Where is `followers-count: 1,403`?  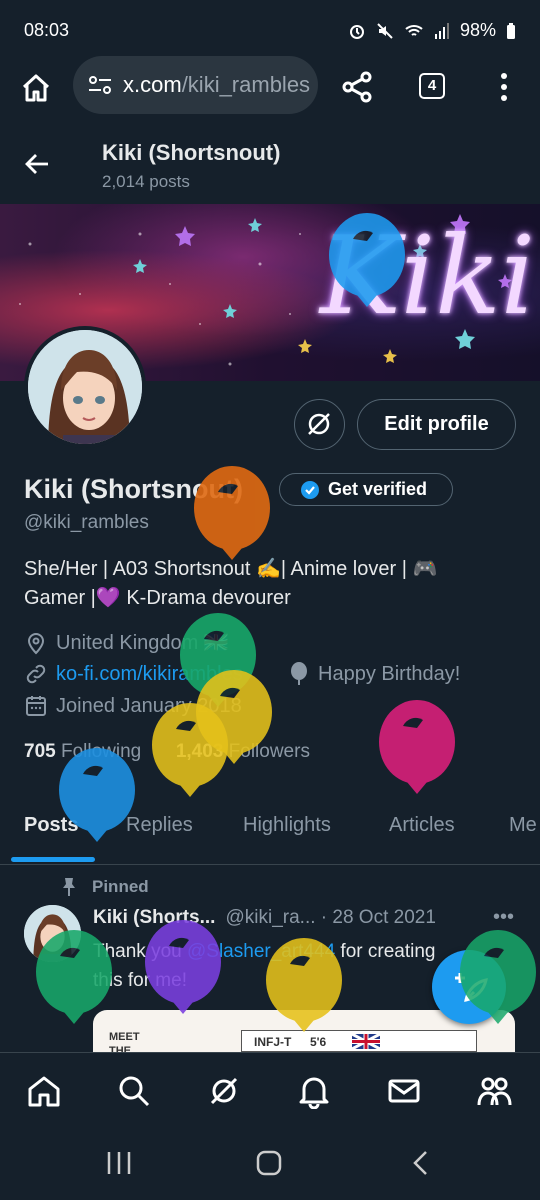
followers-count: 1,403 is located at coordinates (199, 751).